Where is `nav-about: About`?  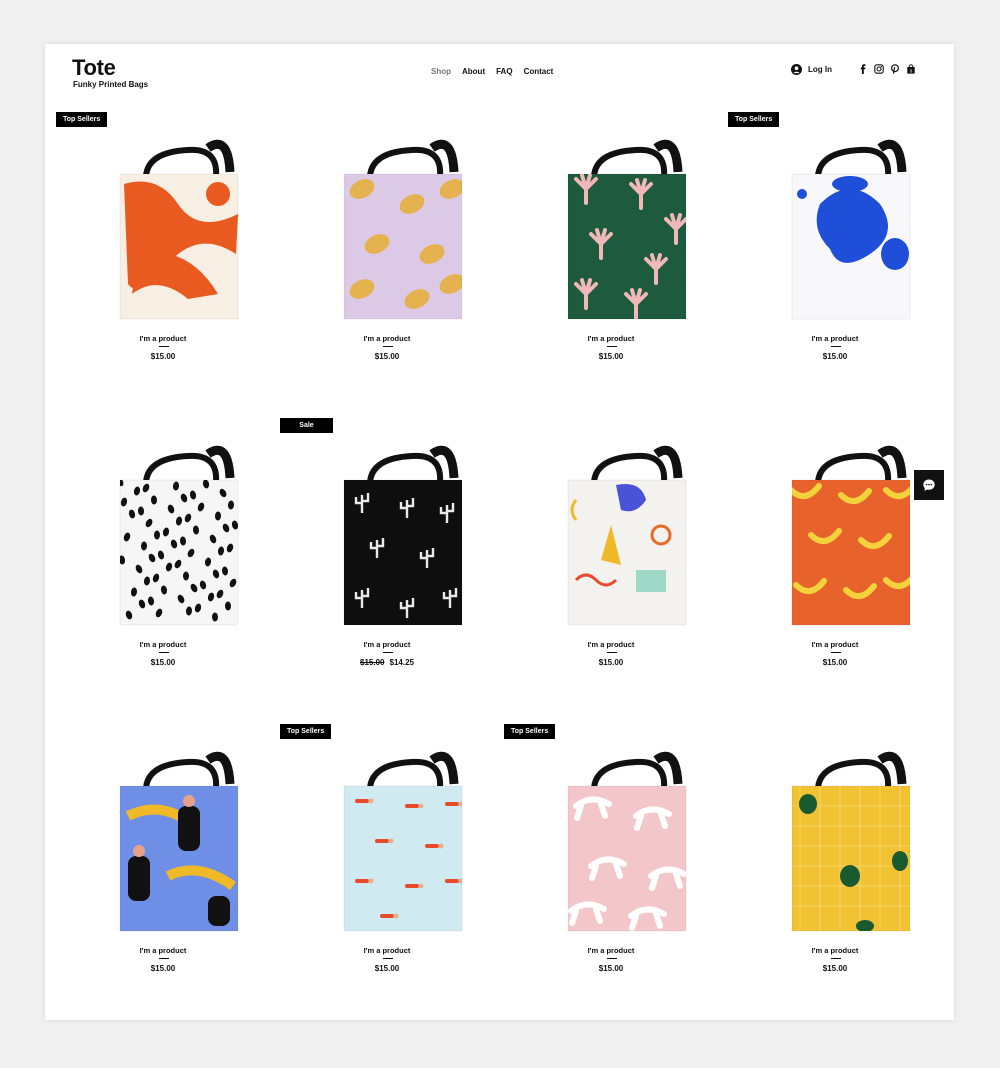 nav-about: About is located at coordinates (473, 71).